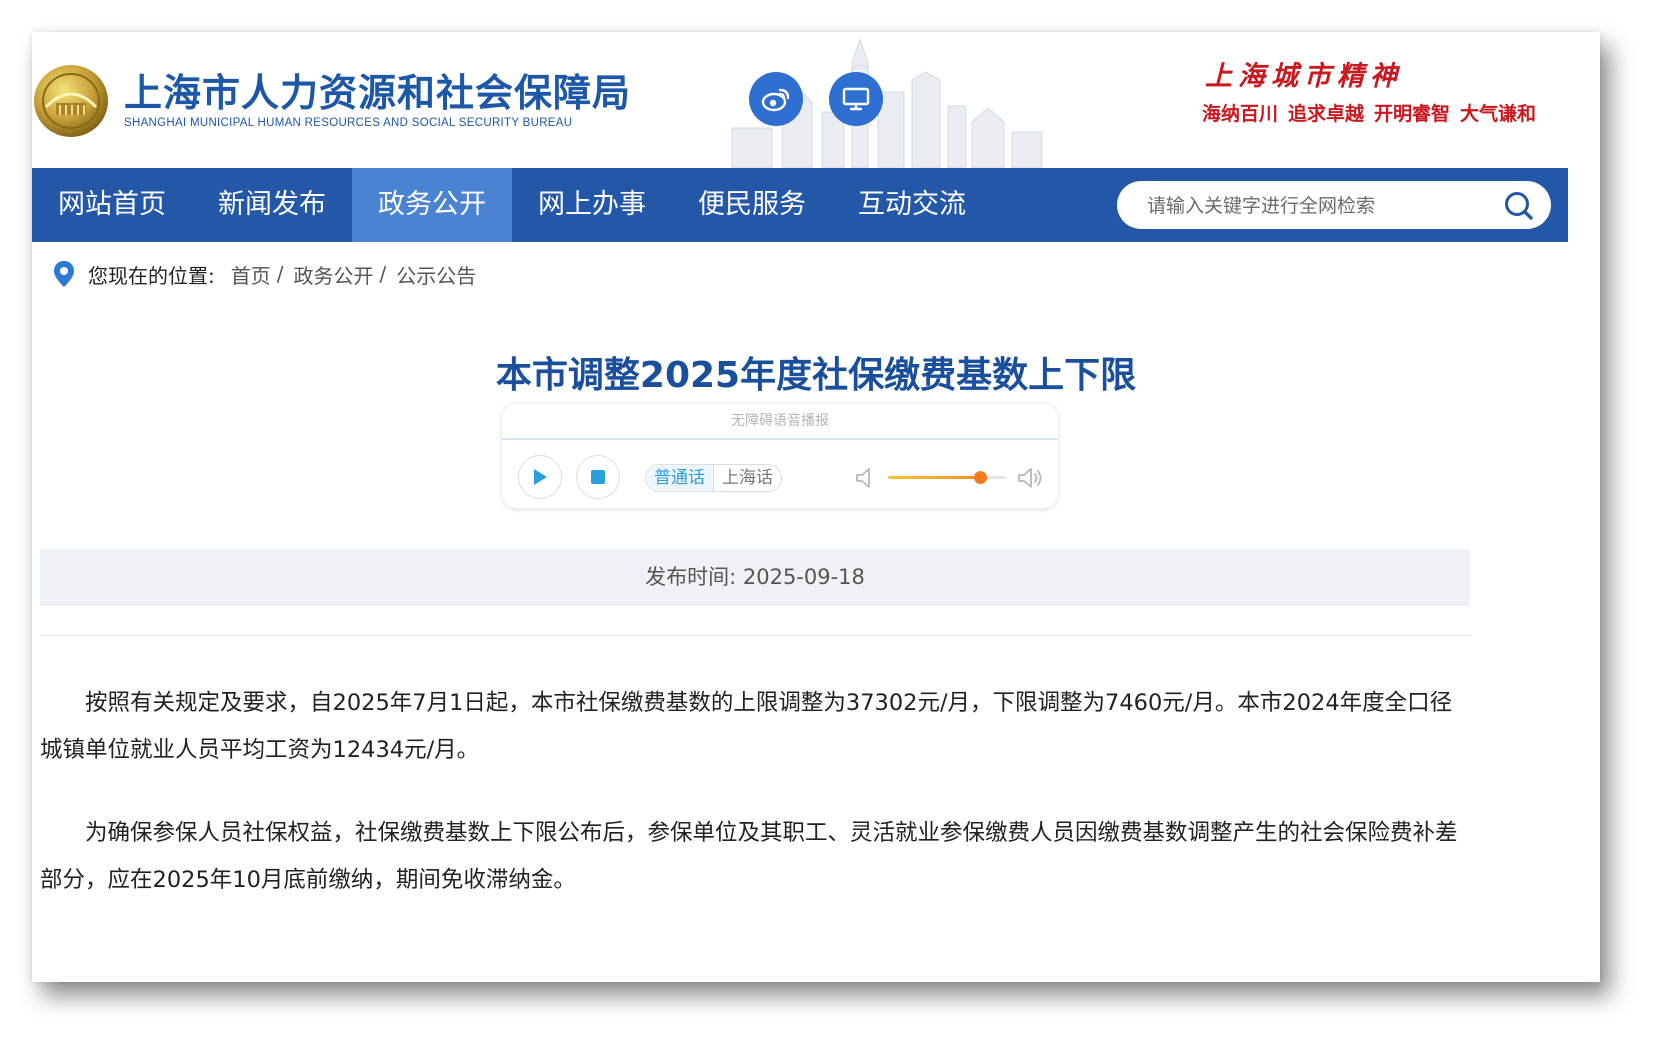 The width and height of the screenshot is (1665, 1046). Describe the element at coordinates (334, 274) in the screenshot. I see `breadcrumb-government-affairs: 政务公开` at that location.